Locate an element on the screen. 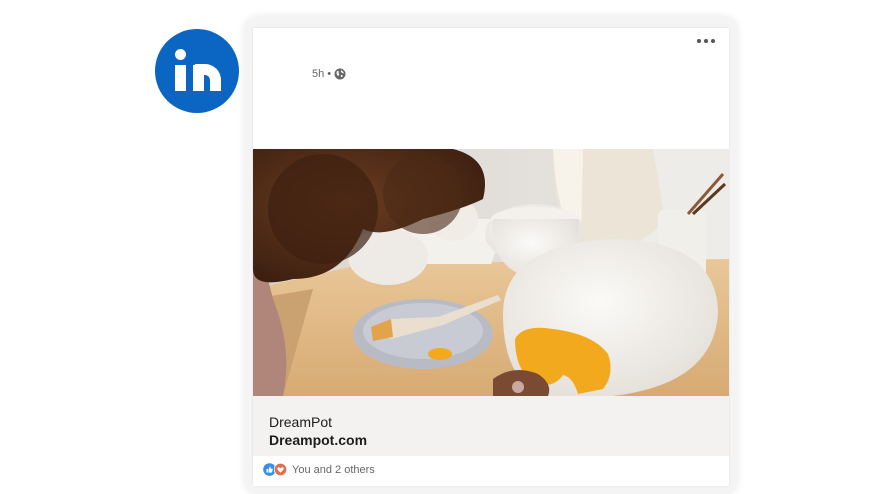 This screenshot has width=890, height=494. linkedin-logo-i-dot is located at coordinates (180, 54).